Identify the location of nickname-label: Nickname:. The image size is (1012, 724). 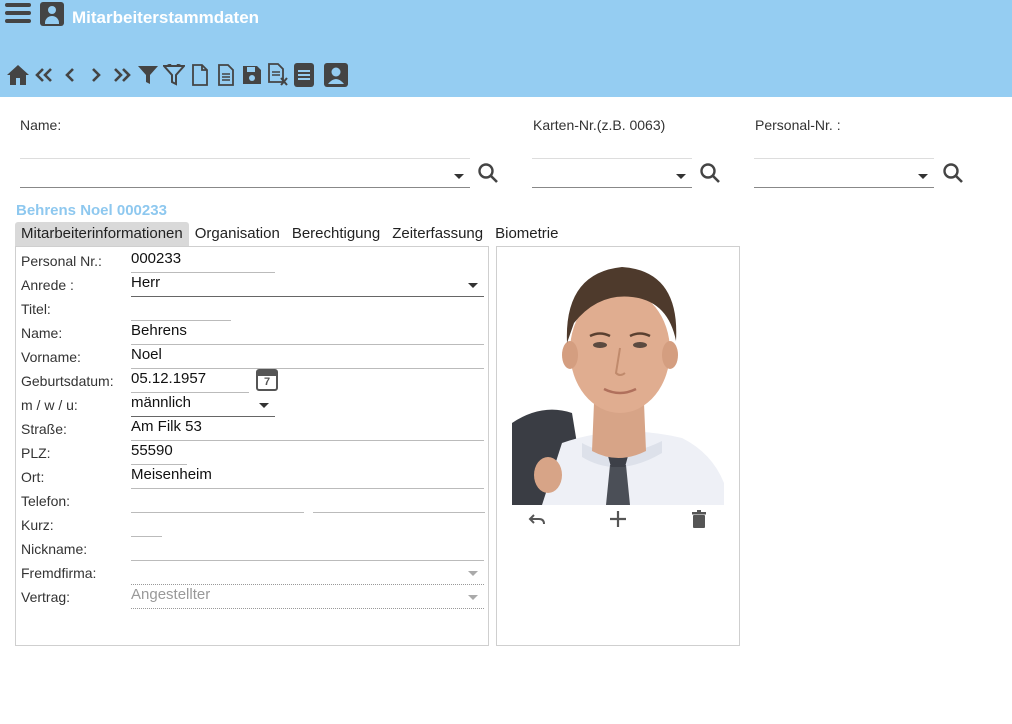
(54, 549).